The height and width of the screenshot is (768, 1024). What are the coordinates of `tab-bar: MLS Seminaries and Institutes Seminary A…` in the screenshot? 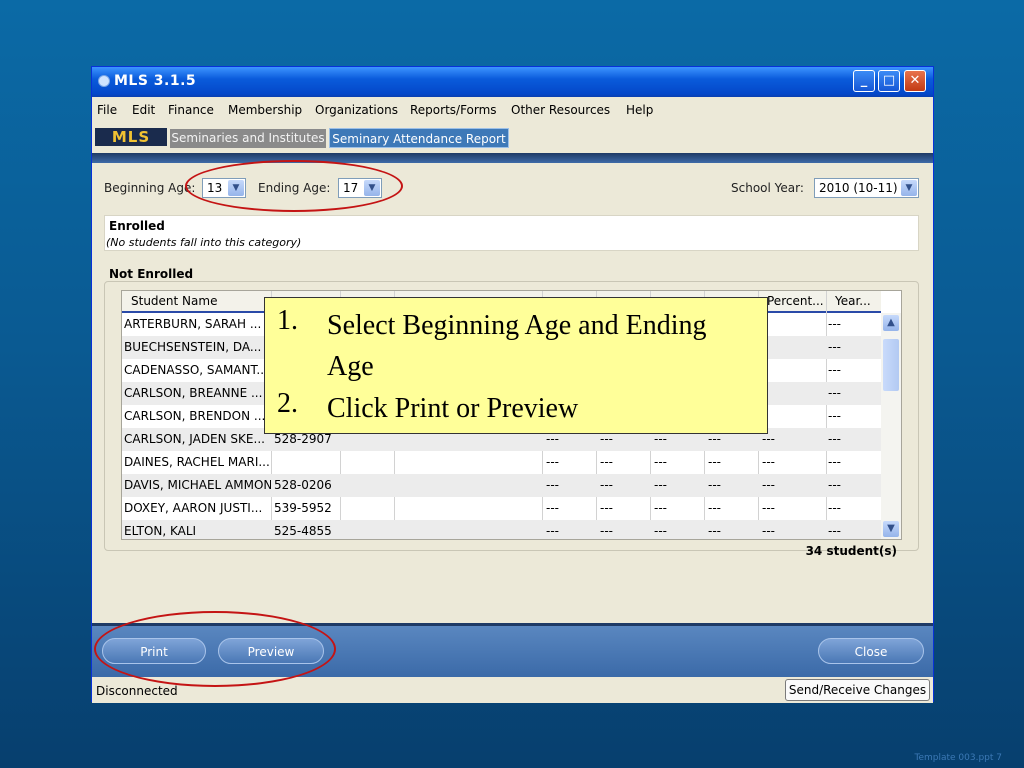 It's located at (512, 137).